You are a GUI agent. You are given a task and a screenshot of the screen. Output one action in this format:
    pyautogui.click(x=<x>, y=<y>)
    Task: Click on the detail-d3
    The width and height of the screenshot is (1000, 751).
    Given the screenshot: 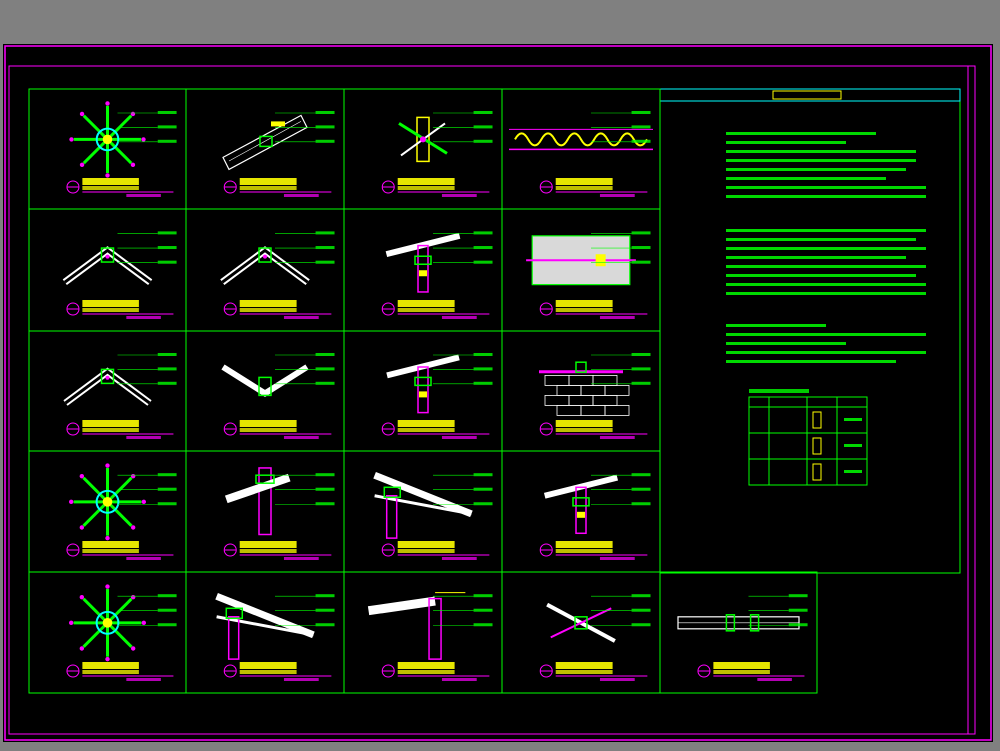 What is the action you would take?
    pyautogui.click(x=423, y=149)
    